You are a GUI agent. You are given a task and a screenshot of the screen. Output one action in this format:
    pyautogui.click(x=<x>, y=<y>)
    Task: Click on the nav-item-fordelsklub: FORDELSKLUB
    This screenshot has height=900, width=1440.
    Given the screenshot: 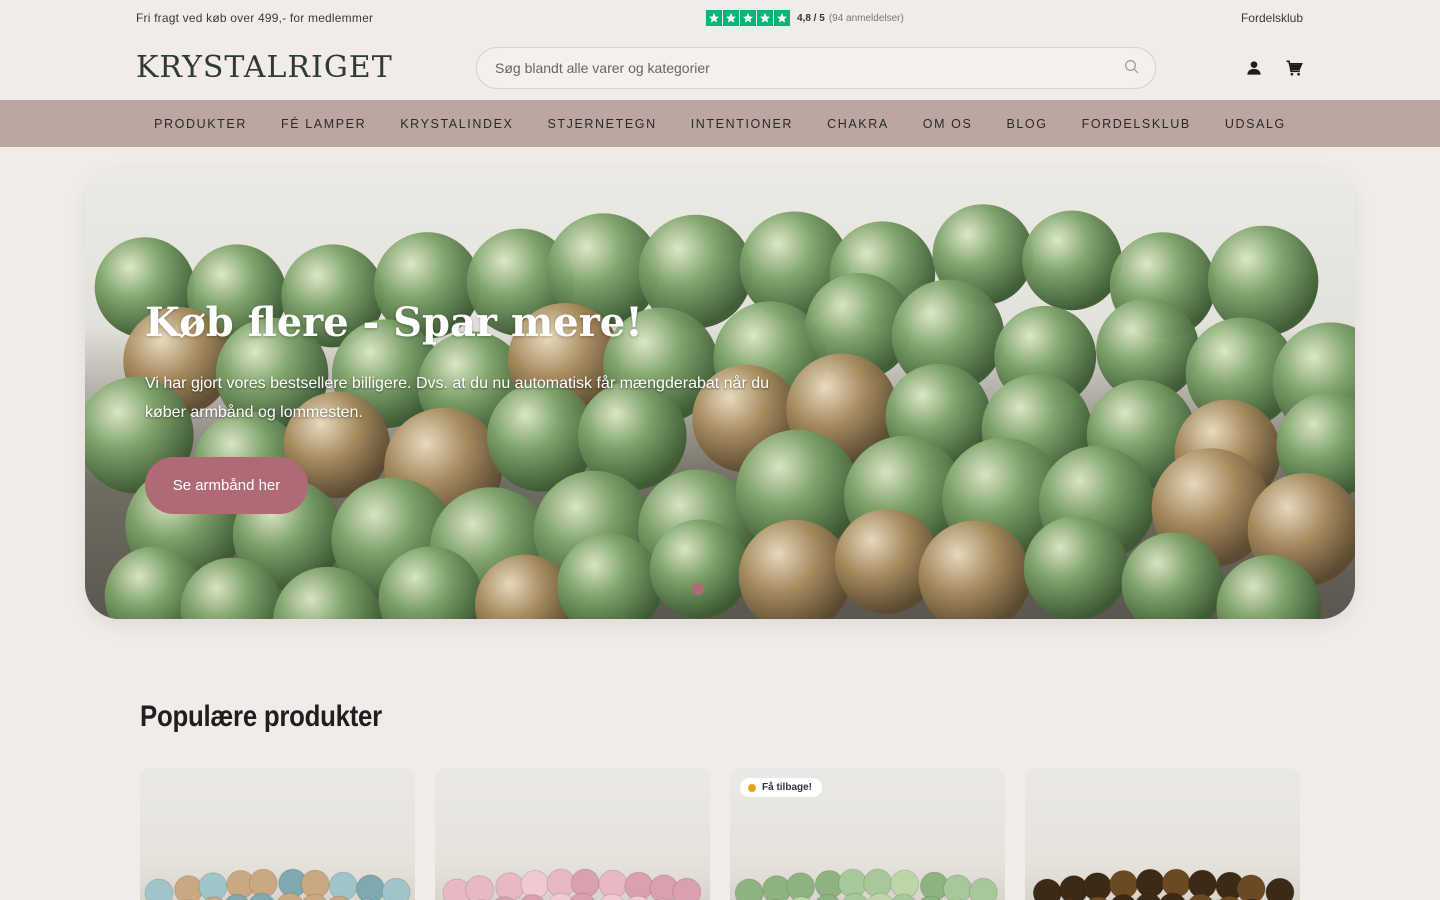 What is the action you would take?
    pyautogui.click(x=1136, y=124)
    